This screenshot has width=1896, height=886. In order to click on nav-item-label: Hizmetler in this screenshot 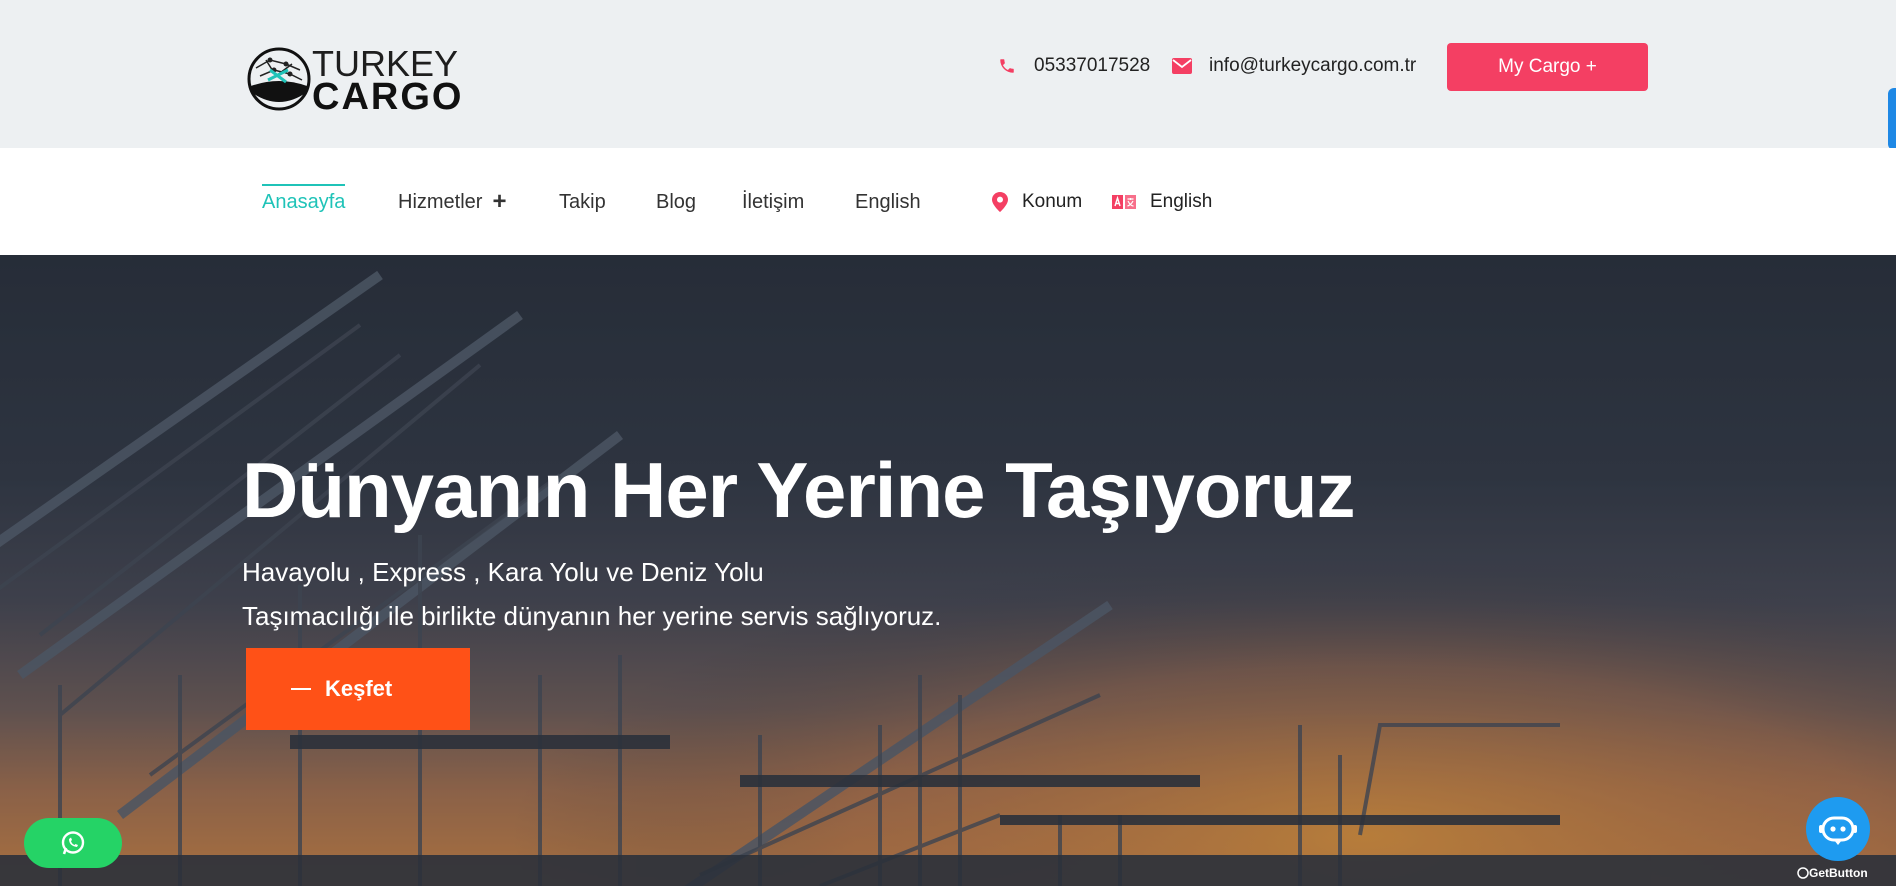, I will do `click(440, 201)`.